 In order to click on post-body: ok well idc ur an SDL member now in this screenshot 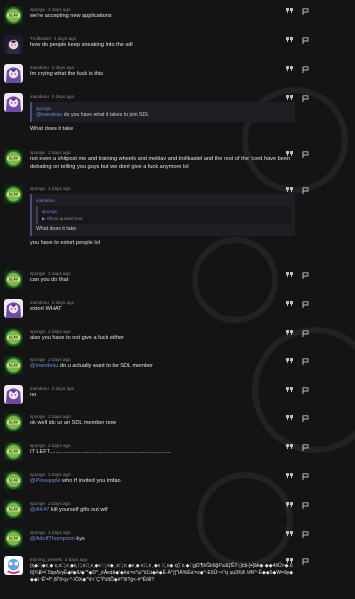, I will do `click(73, 423)`.